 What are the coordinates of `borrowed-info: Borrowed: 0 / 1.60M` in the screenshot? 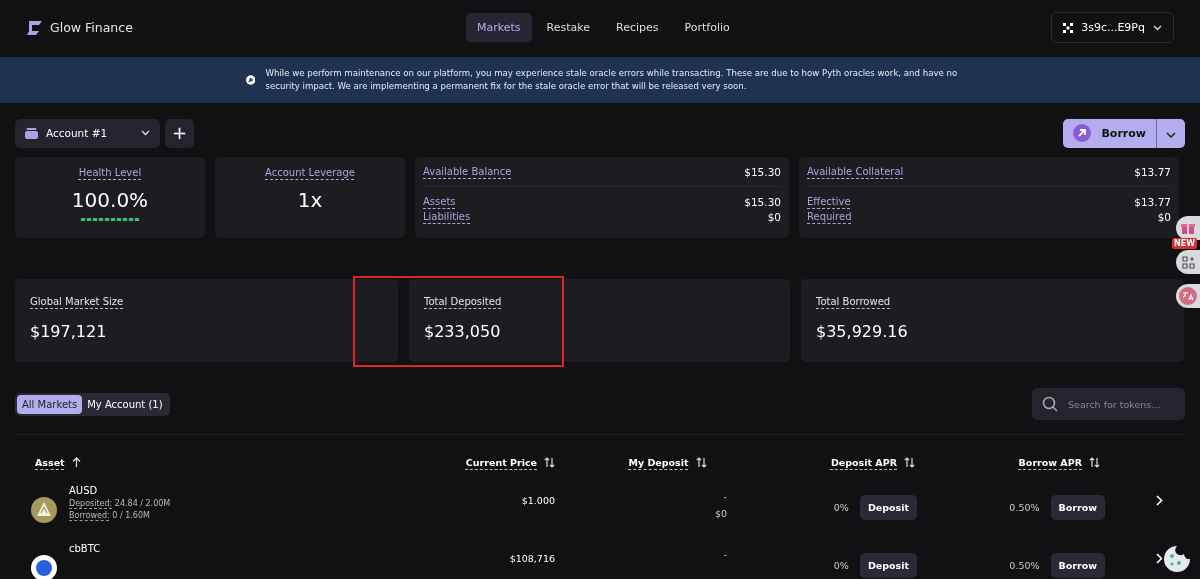 It's located at (110, 515).